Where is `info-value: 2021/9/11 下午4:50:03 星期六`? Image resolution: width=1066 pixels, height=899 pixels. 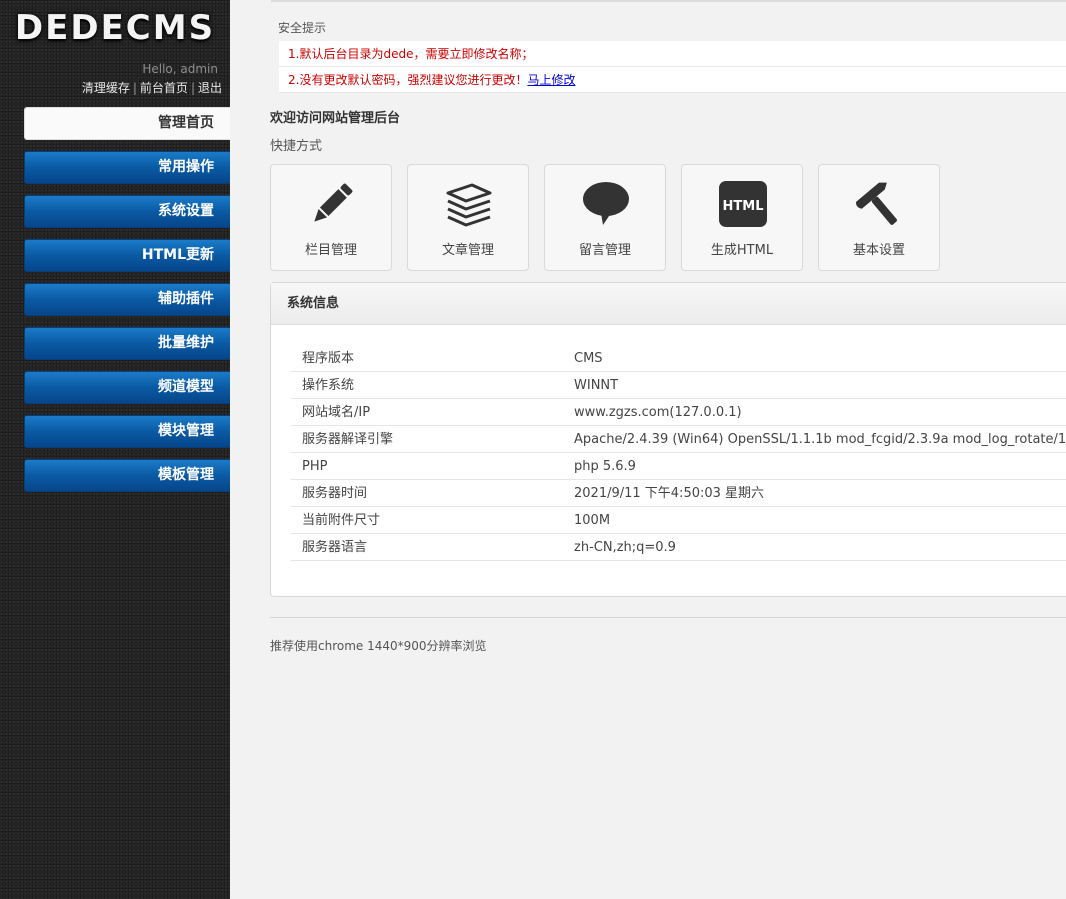 info-value: 2021/9/11 下午4:50:03 星期六 is located at coordinates (669, 493).